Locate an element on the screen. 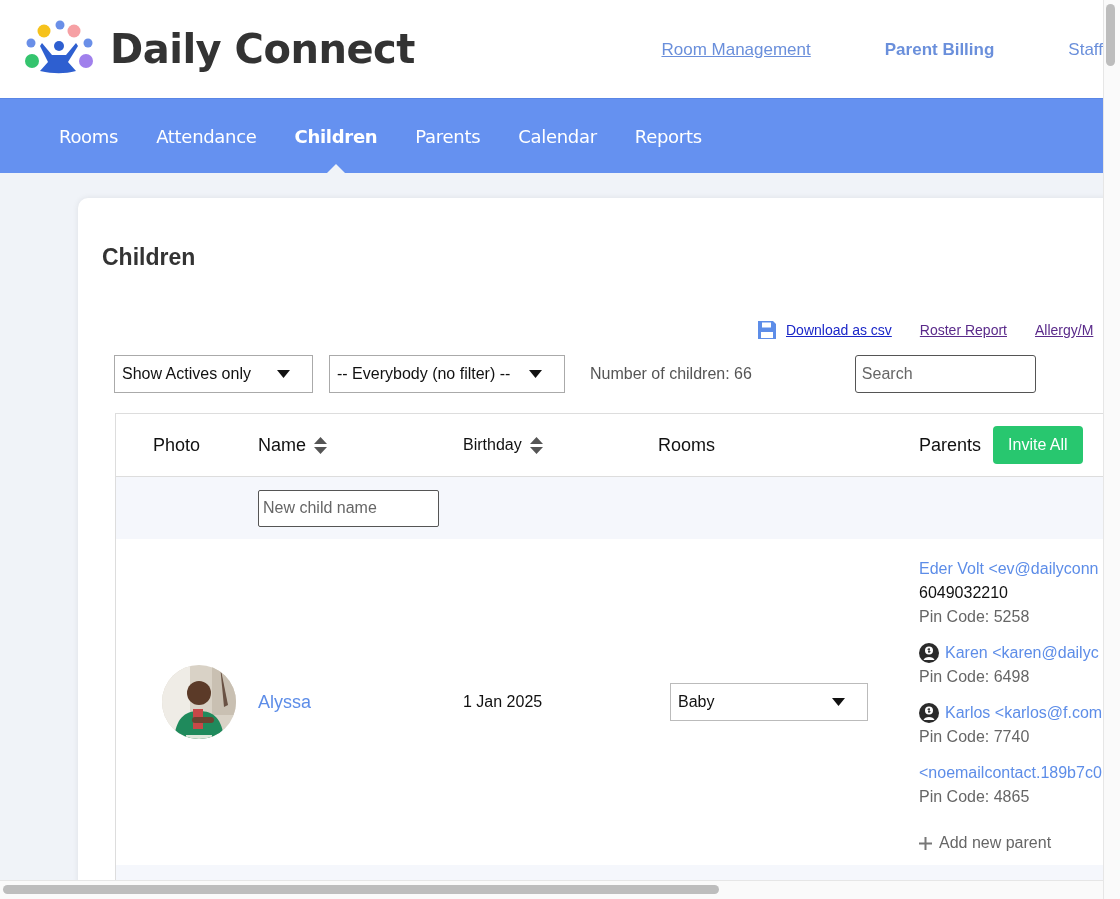  pin-code: Pin Code: 5258 is located at coordinates (975, 617).